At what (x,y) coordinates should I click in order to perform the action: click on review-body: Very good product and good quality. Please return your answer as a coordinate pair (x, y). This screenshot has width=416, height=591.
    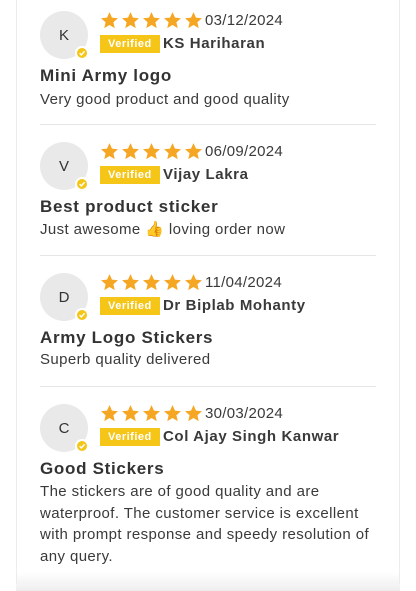
    Looking at the image, I should click on (165, 99).